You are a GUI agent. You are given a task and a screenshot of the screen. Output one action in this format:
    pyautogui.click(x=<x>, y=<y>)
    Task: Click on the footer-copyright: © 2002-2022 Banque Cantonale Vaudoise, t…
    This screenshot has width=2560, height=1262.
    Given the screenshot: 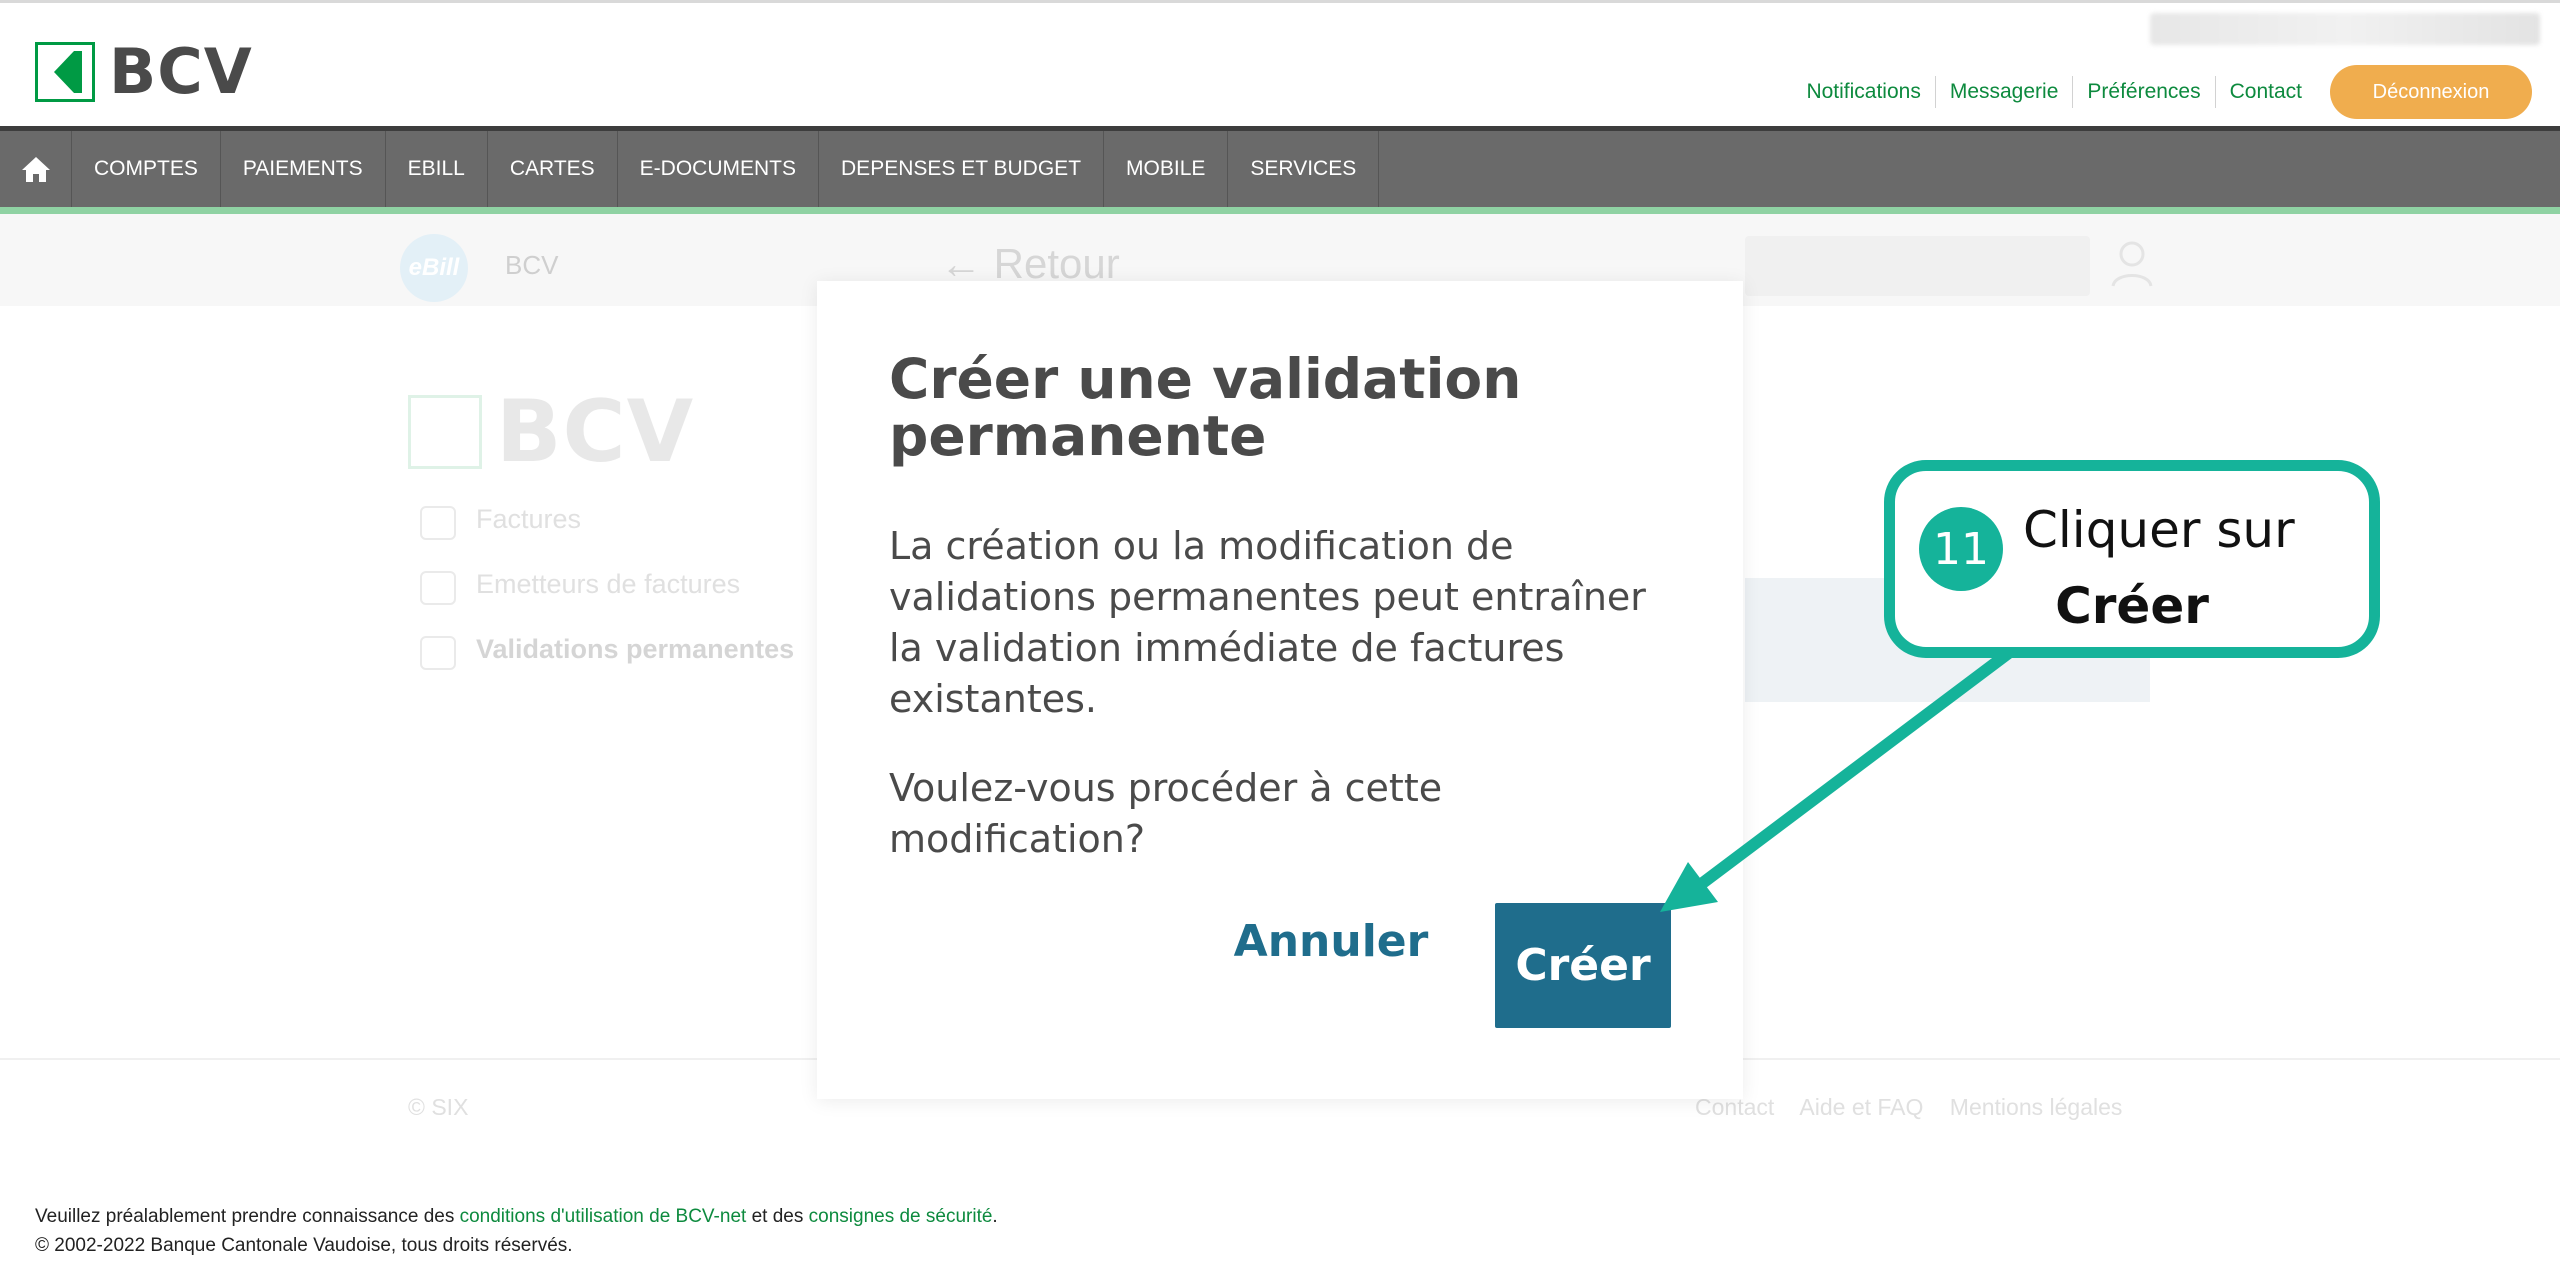 What is the action you would take?
    pyautogui.click(x=304, y=1245)
    